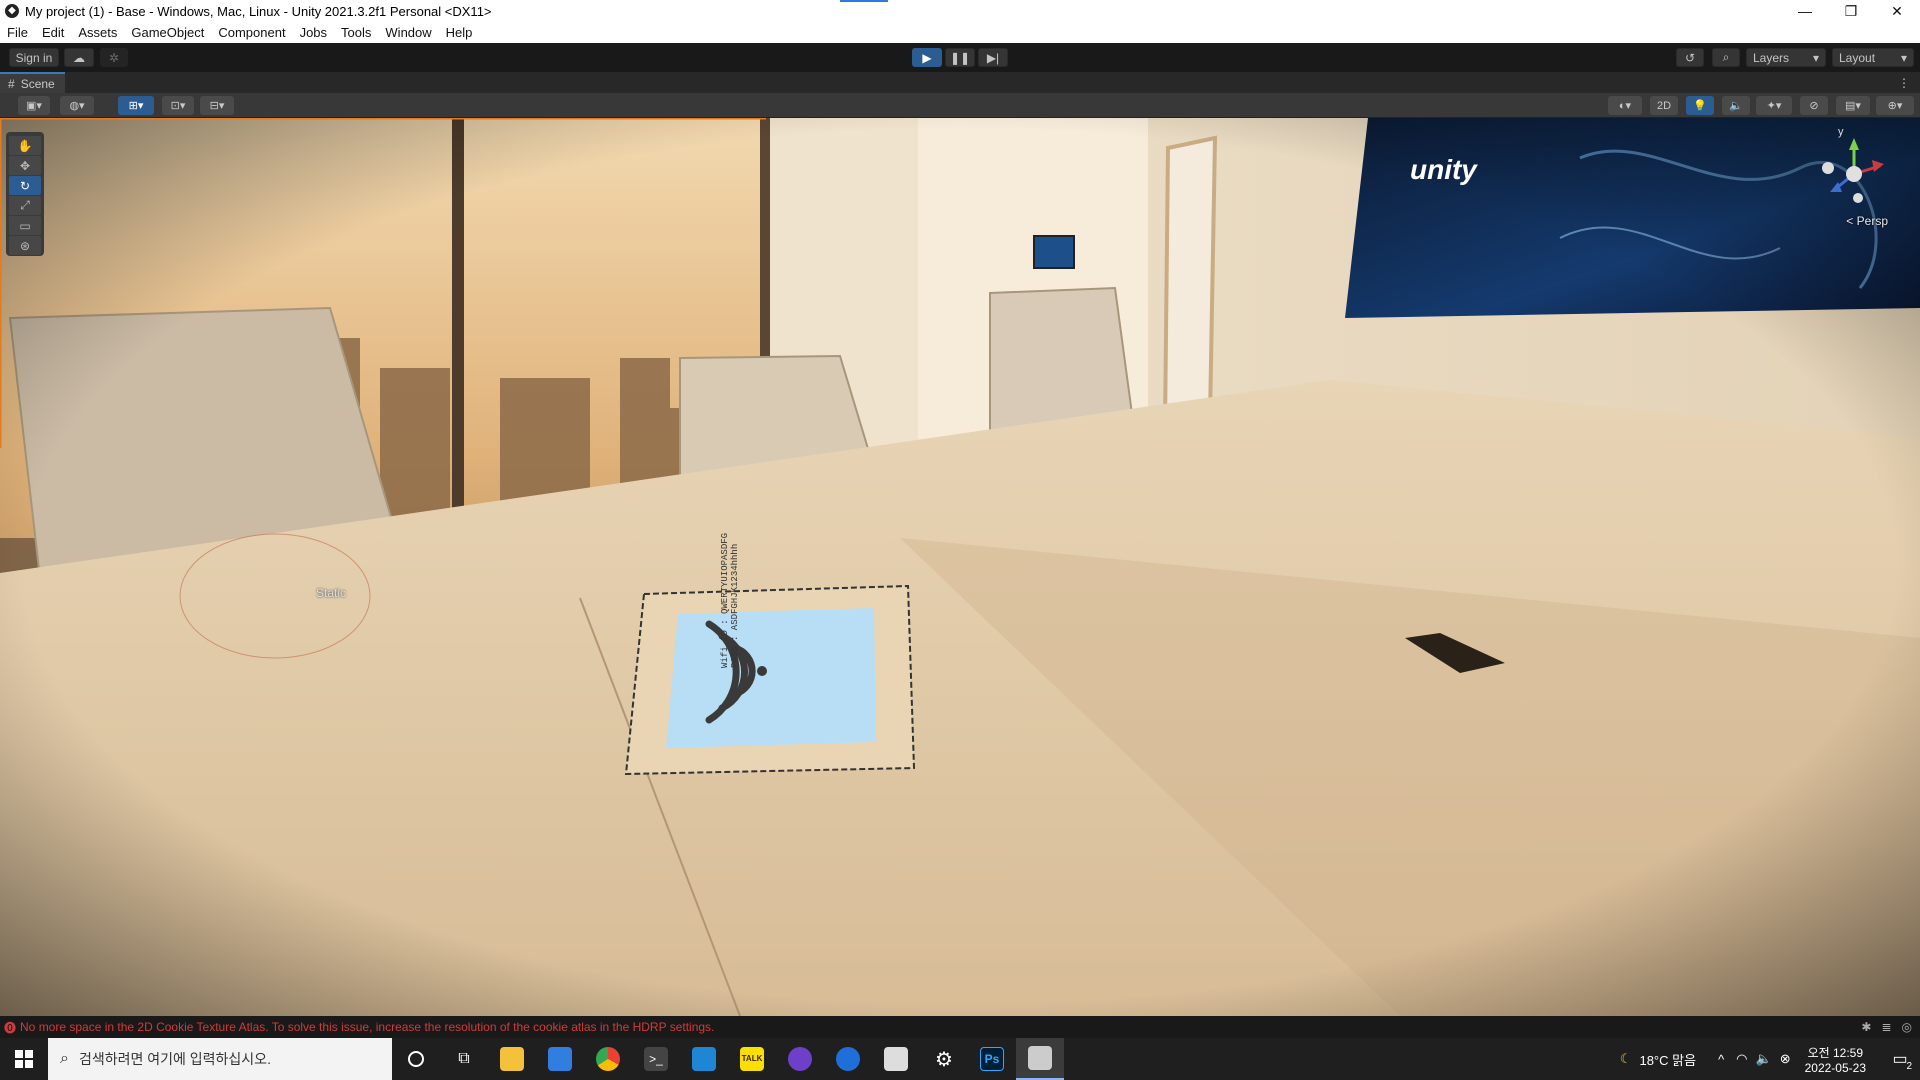  Describe the element at coordinates (1625, 105) in the screenshot. I see `render-mode-dropdown: ◐▾` at that location.